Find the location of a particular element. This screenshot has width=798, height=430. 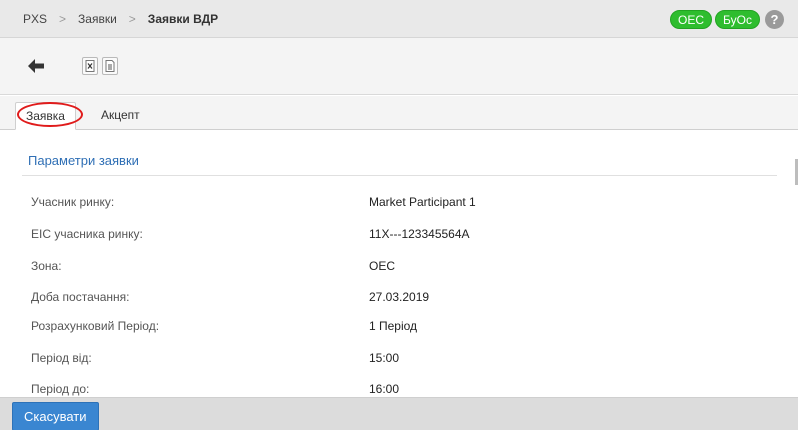

header-badges: ОЕС БуОс ? is located at coordinates (727, 19).